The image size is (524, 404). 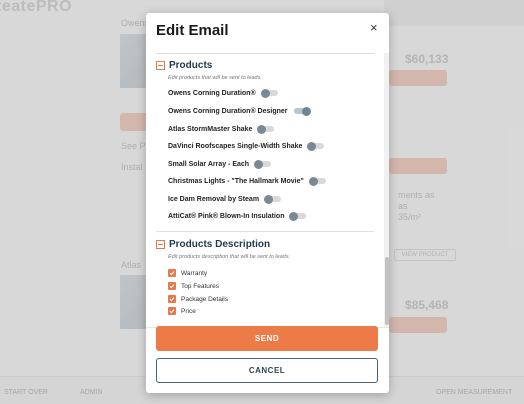 I want to click on product-row: DaVinci Roofscapes Single-Width Shake, so click(x=246, y=146).